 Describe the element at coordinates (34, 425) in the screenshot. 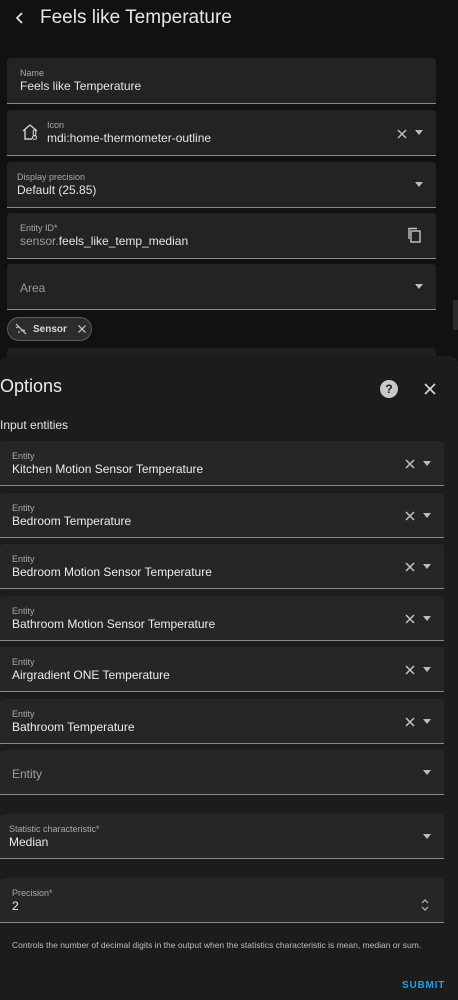

I see `input-entities-label: Input entities` at that location.